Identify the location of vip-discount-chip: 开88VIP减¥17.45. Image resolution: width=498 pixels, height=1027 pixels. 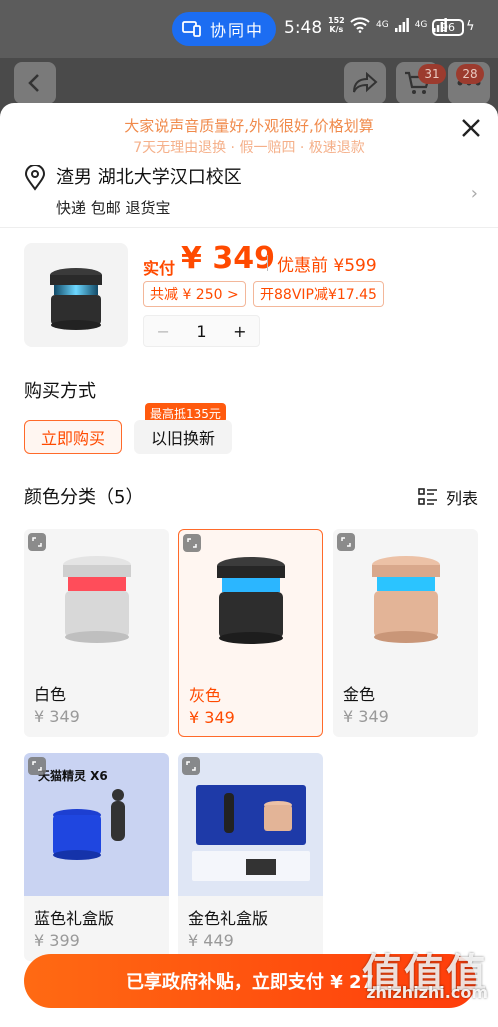
(318, 294).